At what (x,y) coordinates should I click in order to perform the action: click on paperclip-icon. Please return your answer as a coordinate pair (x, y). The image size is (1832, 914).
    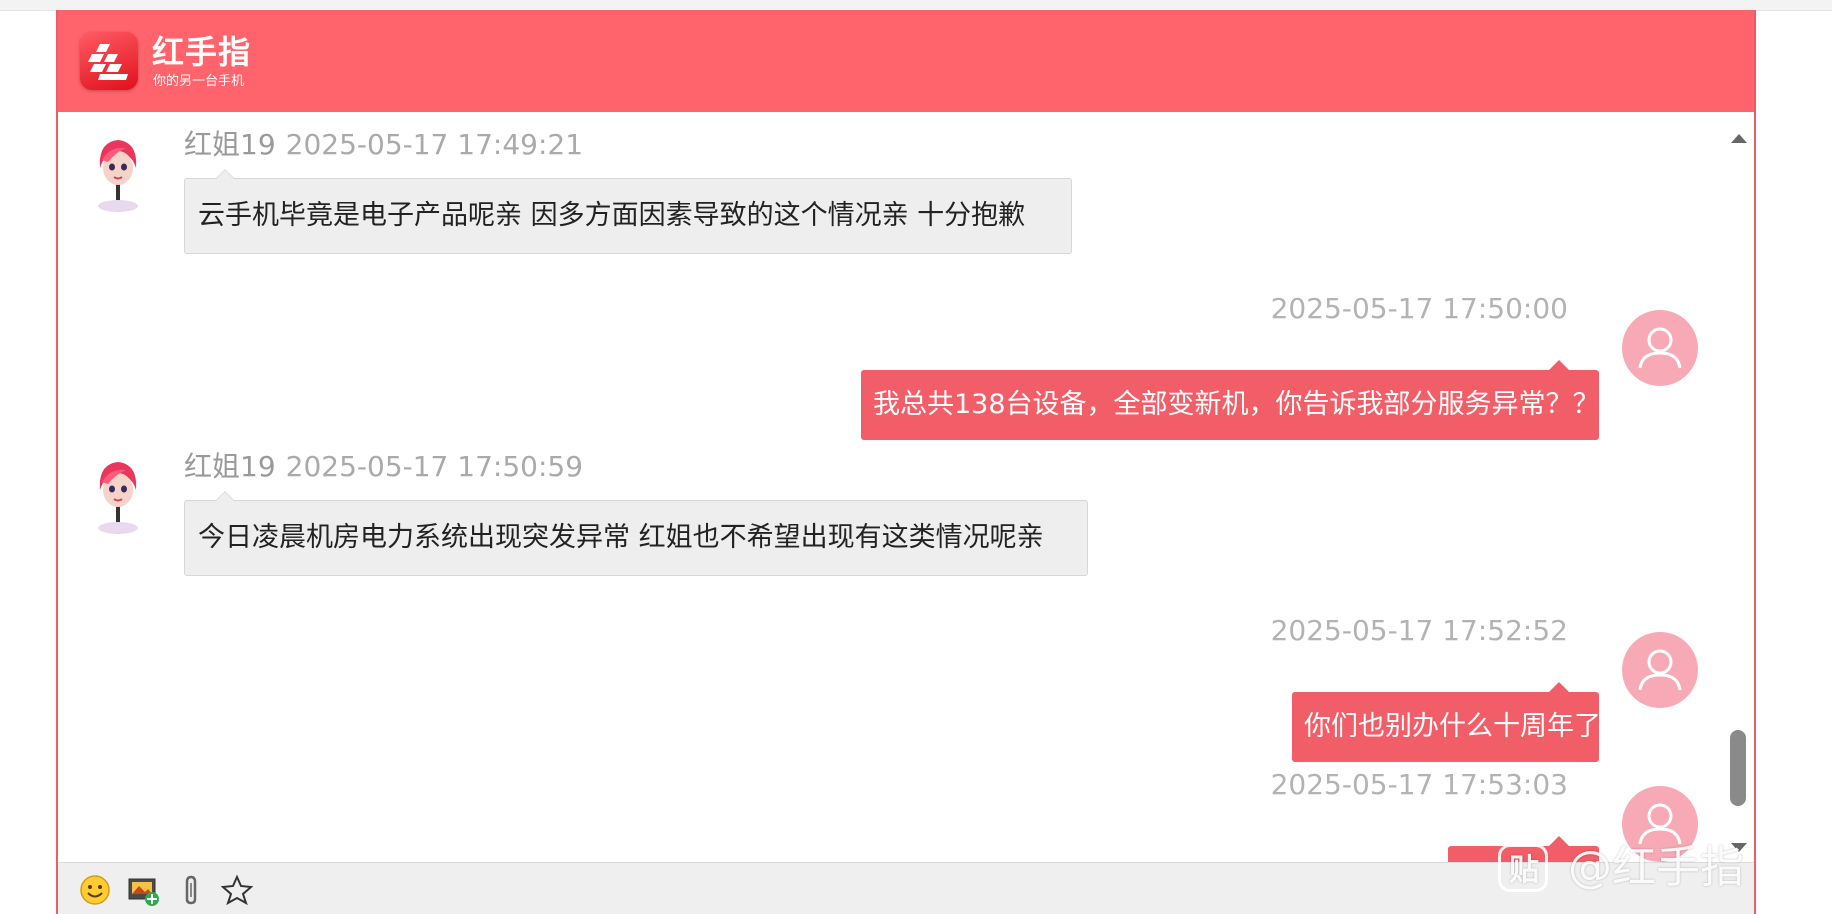
    Looking at the image, I should click on (191, 890).